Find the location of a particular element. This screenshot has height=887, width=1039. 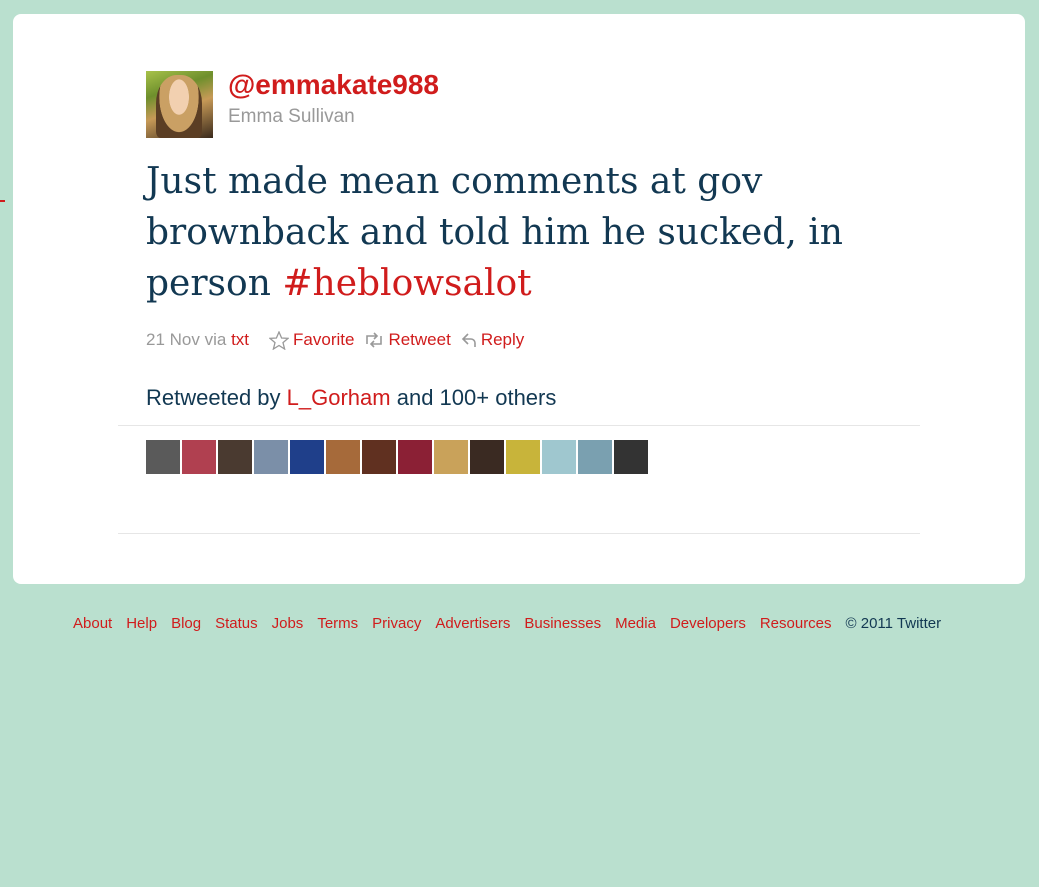

retweet-action: Retweet is located at coordinates (407, 340).